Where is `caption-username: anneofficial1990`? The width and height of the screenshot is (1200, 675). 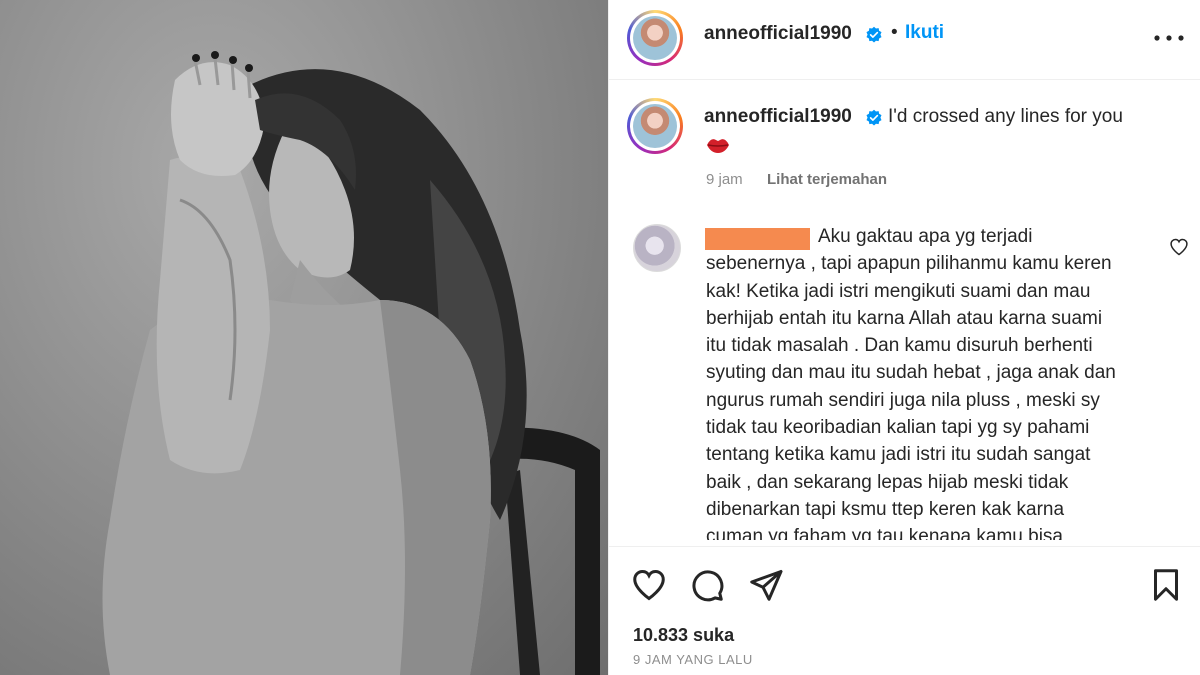
caption-username: anneofficial1990 is located at coordinates (778, 117).